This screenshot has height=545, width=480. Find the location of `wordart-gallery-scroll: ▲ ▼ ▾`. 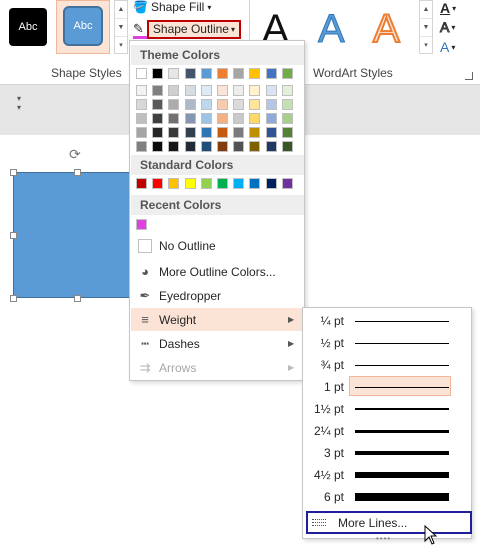

wordart-gallery-scroll: ▲ ▼ ▾ is located at coordinates (426, 27).